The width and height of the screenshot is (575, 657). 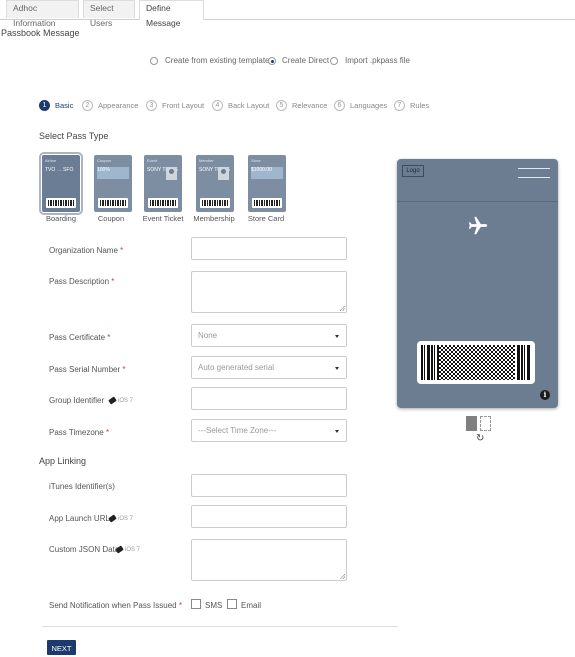 I want to click on pass-type-label: Event Ticket, so click(x=163, y=218).